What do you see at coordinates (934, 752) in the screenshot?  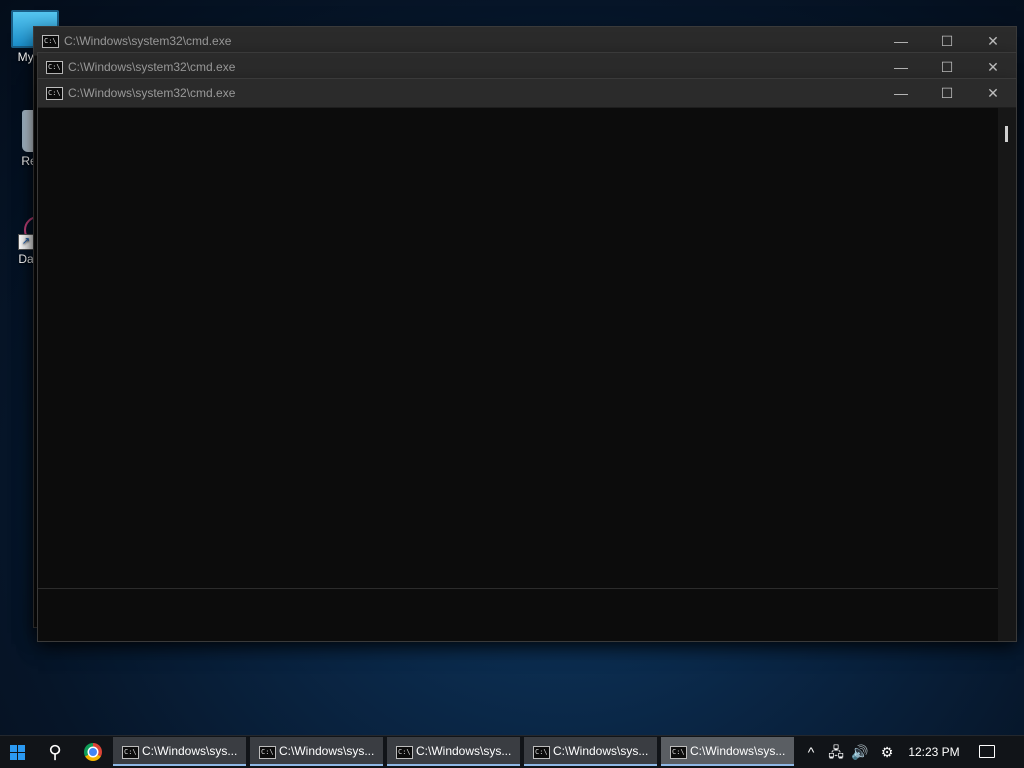 I see `taskbar-clock: 12:23 PM` at bounding box center [934, 752].